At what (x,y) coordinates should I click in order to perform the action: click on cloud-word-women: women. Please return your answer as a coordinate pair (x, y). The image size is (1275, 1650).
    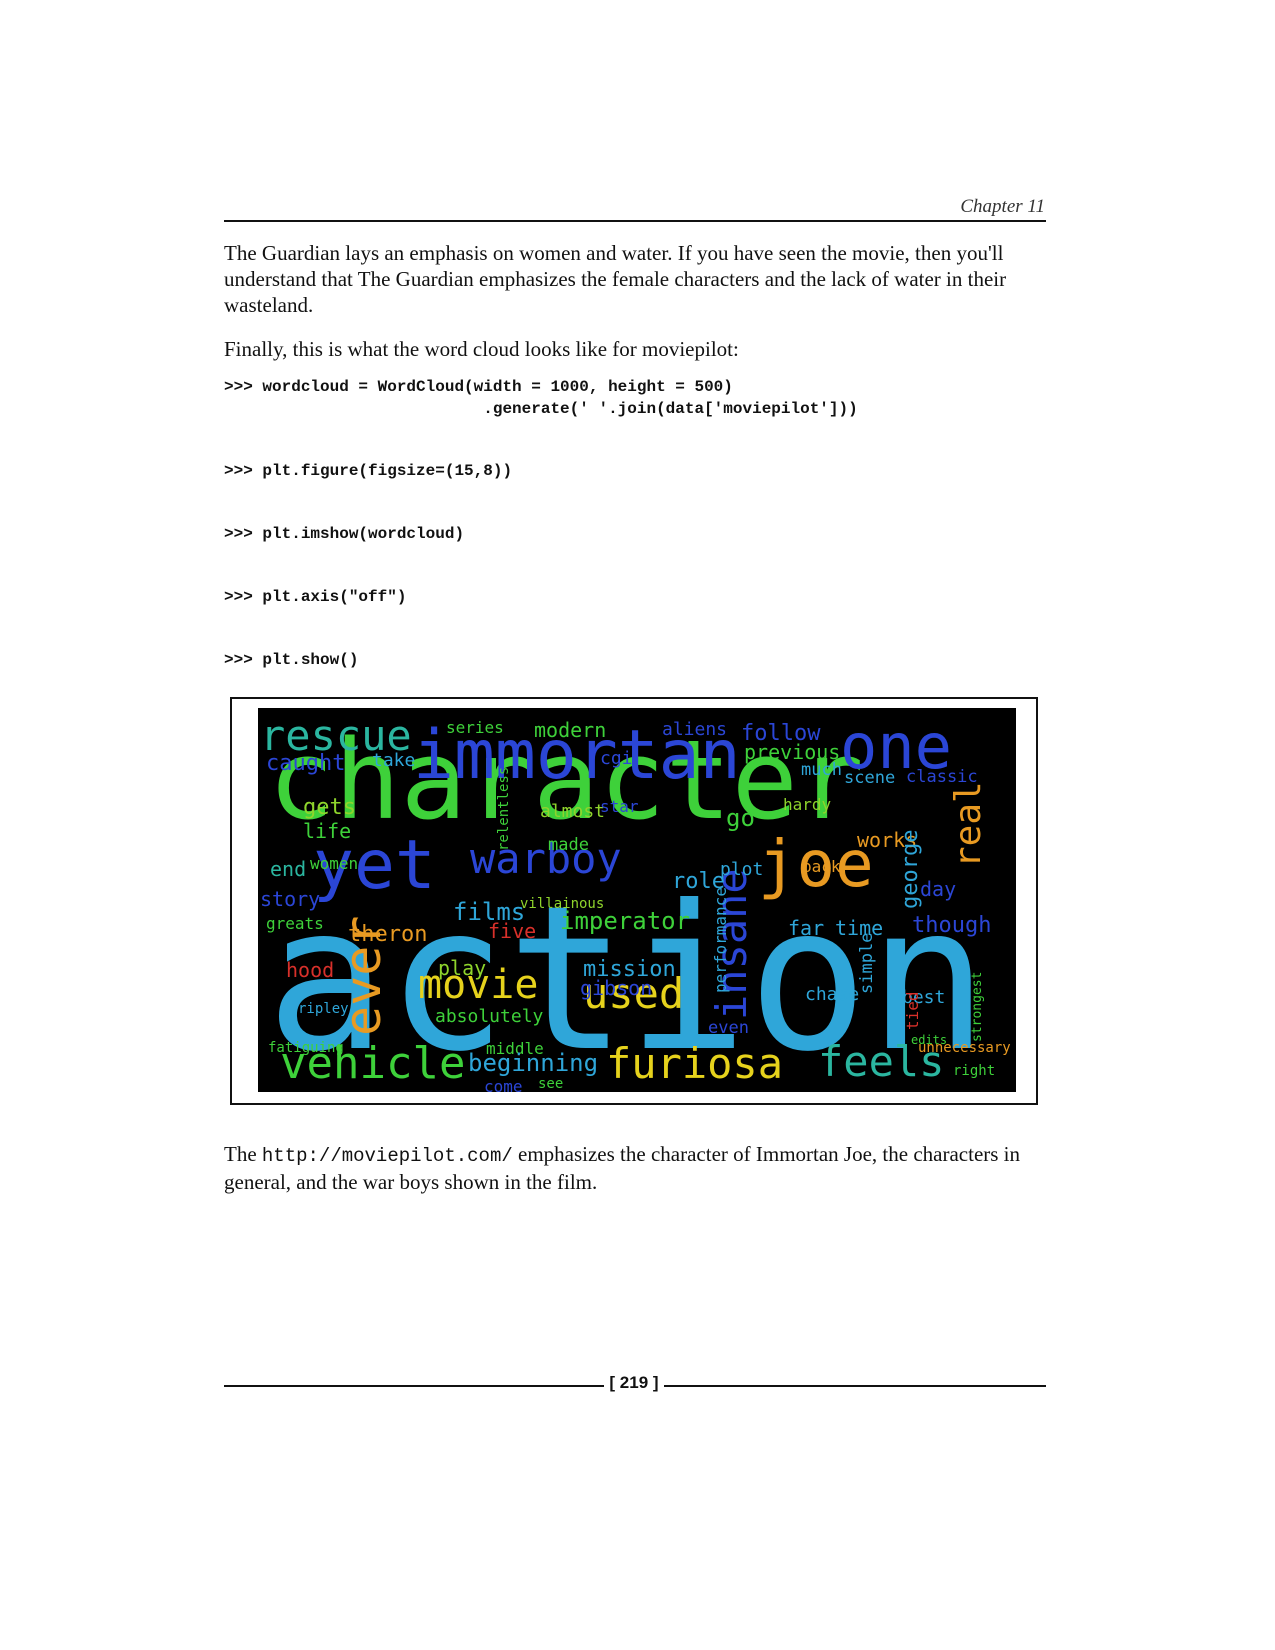
    Looking at the image, I should click on (334, 863).